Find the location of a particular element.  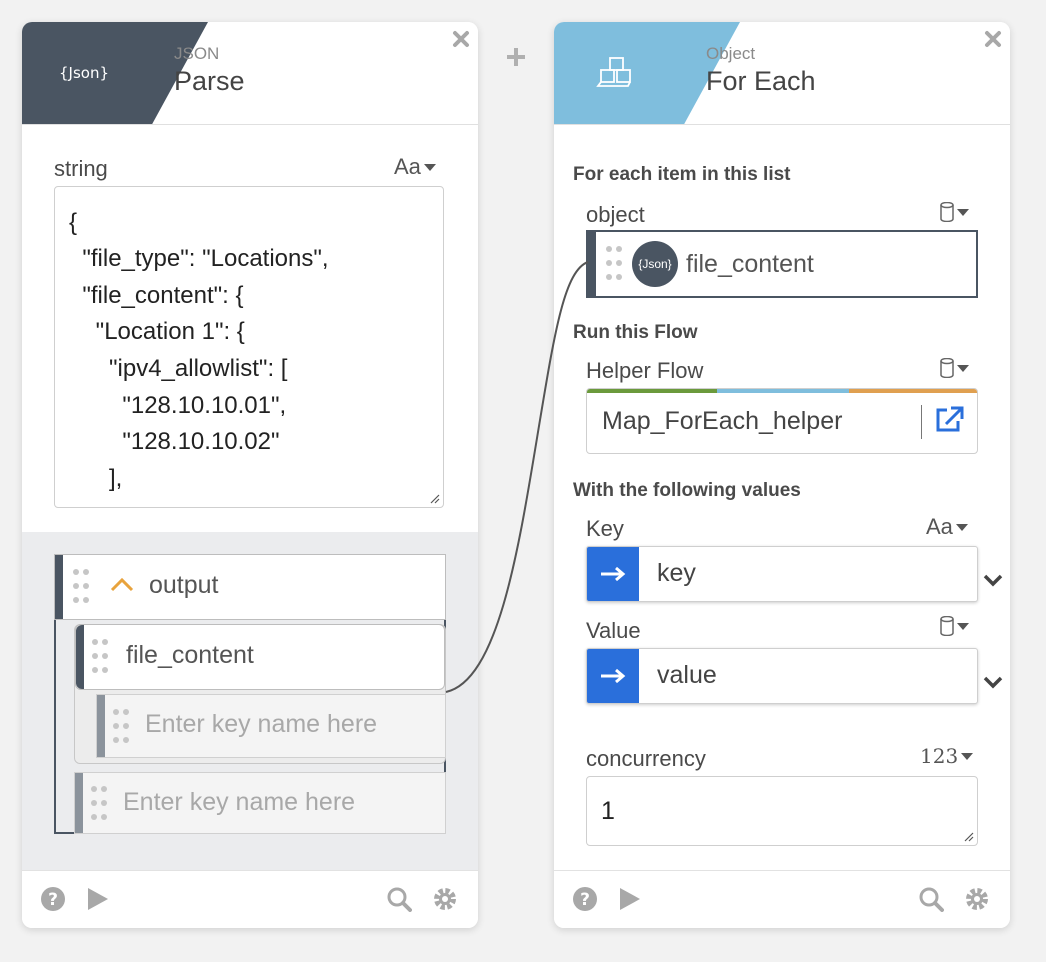

helper-flow-field: Map_ForEach_helper is located at coordinates (782, 421).